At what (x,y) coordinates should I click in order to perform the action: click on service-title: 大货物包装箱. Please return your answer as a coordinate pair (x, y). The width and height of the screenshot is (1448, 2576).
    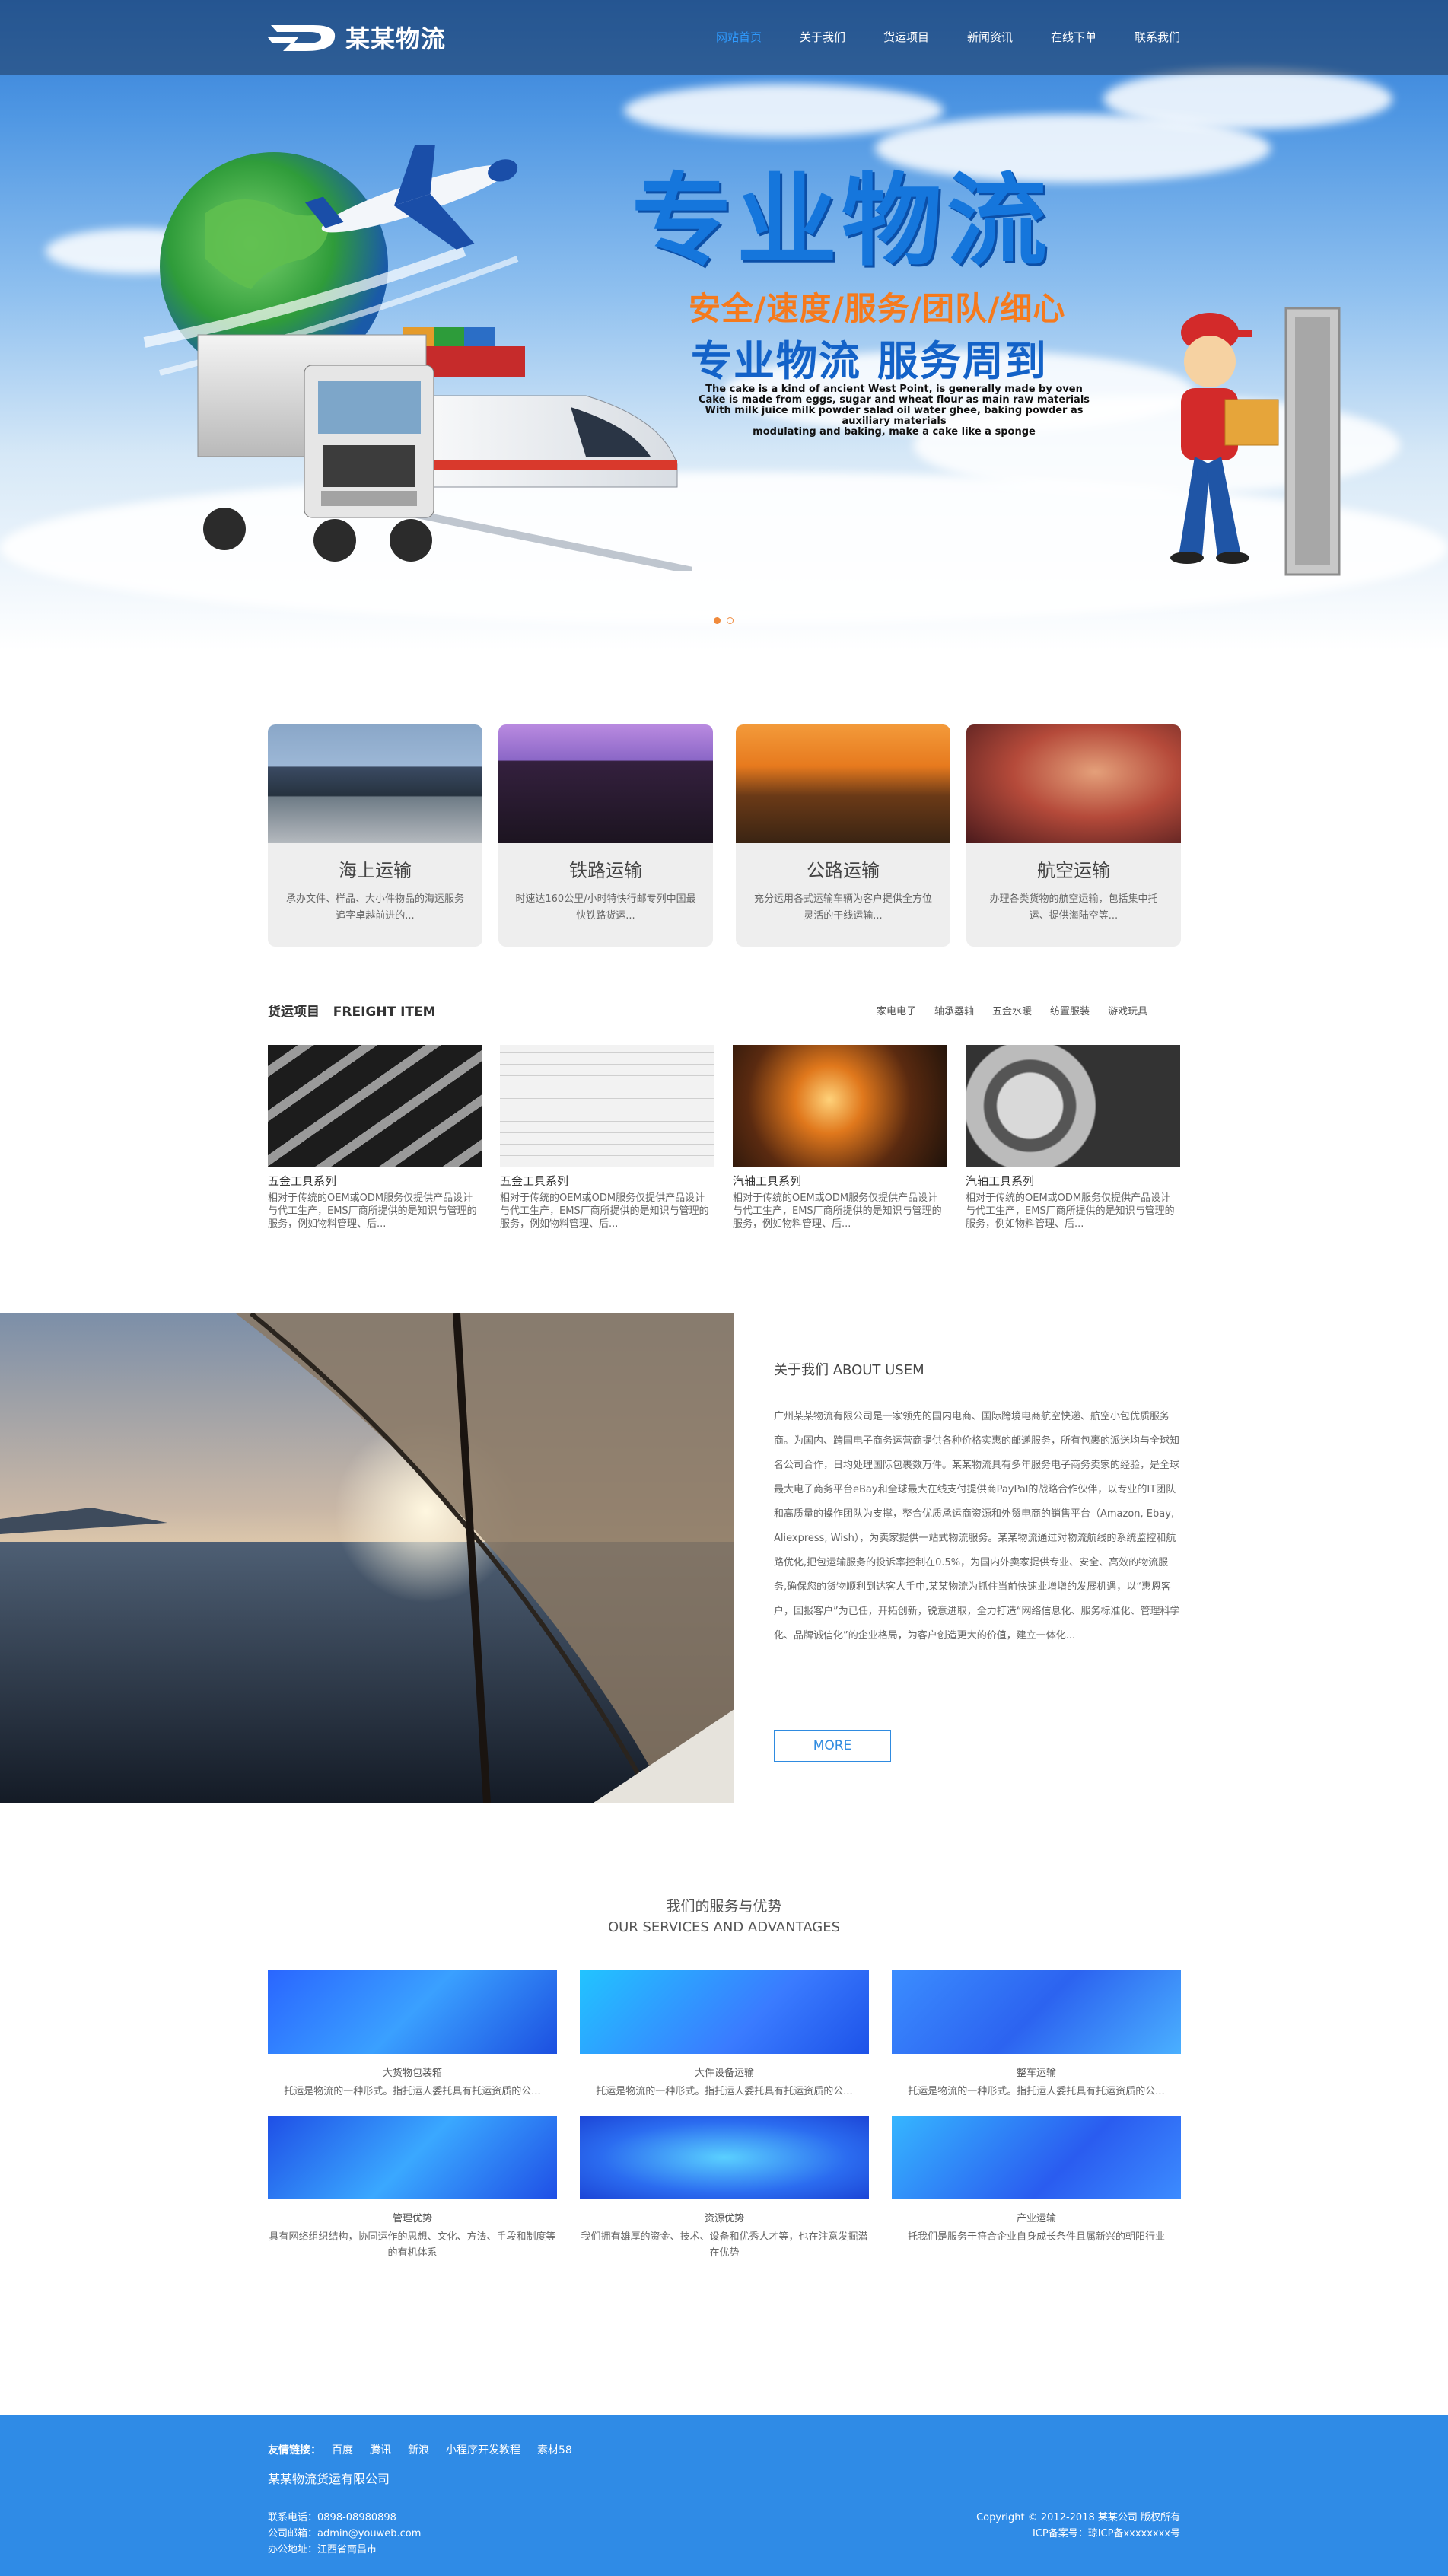
    Looking at the image, I should click on (412, 2073).